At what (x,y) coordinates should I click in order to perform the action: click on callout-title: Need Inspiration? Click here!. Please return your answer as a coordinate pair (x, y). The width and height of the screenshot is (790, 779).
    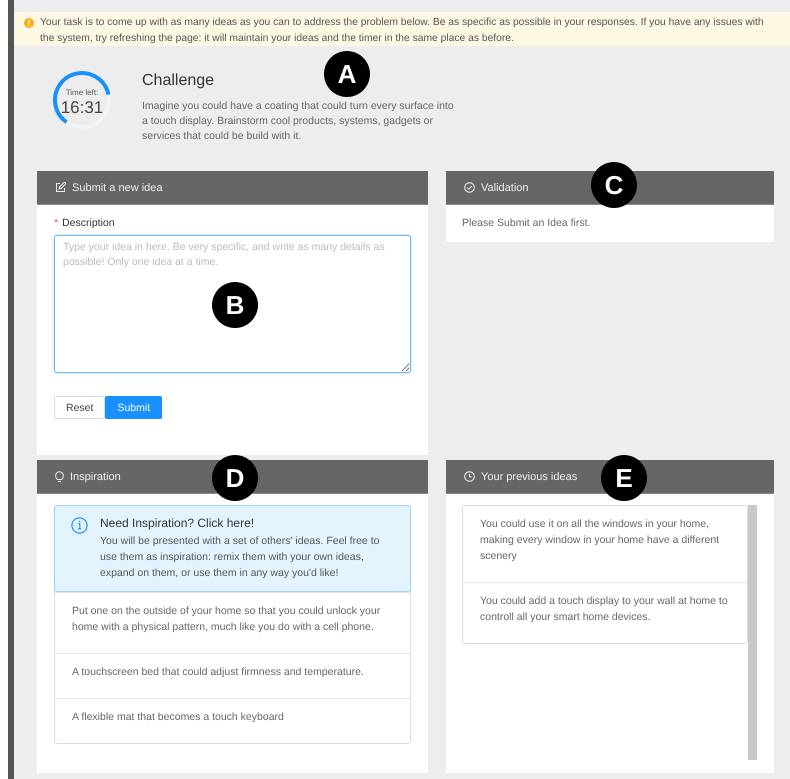
    Looking at the image, I should click on (178, 523).